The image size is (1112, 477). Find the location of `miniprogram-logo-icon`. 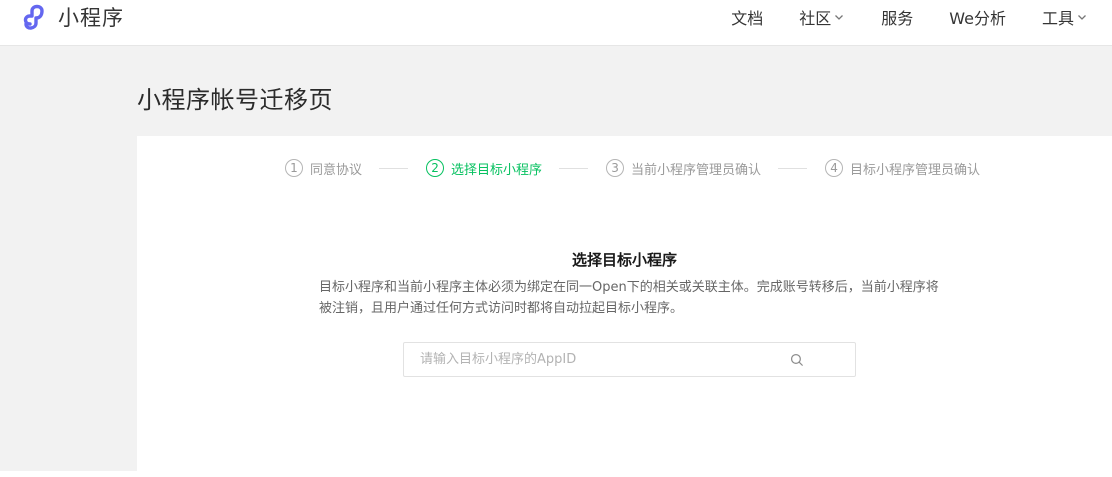

miniprogram-logo-icon is located at coordinates (33, 17).